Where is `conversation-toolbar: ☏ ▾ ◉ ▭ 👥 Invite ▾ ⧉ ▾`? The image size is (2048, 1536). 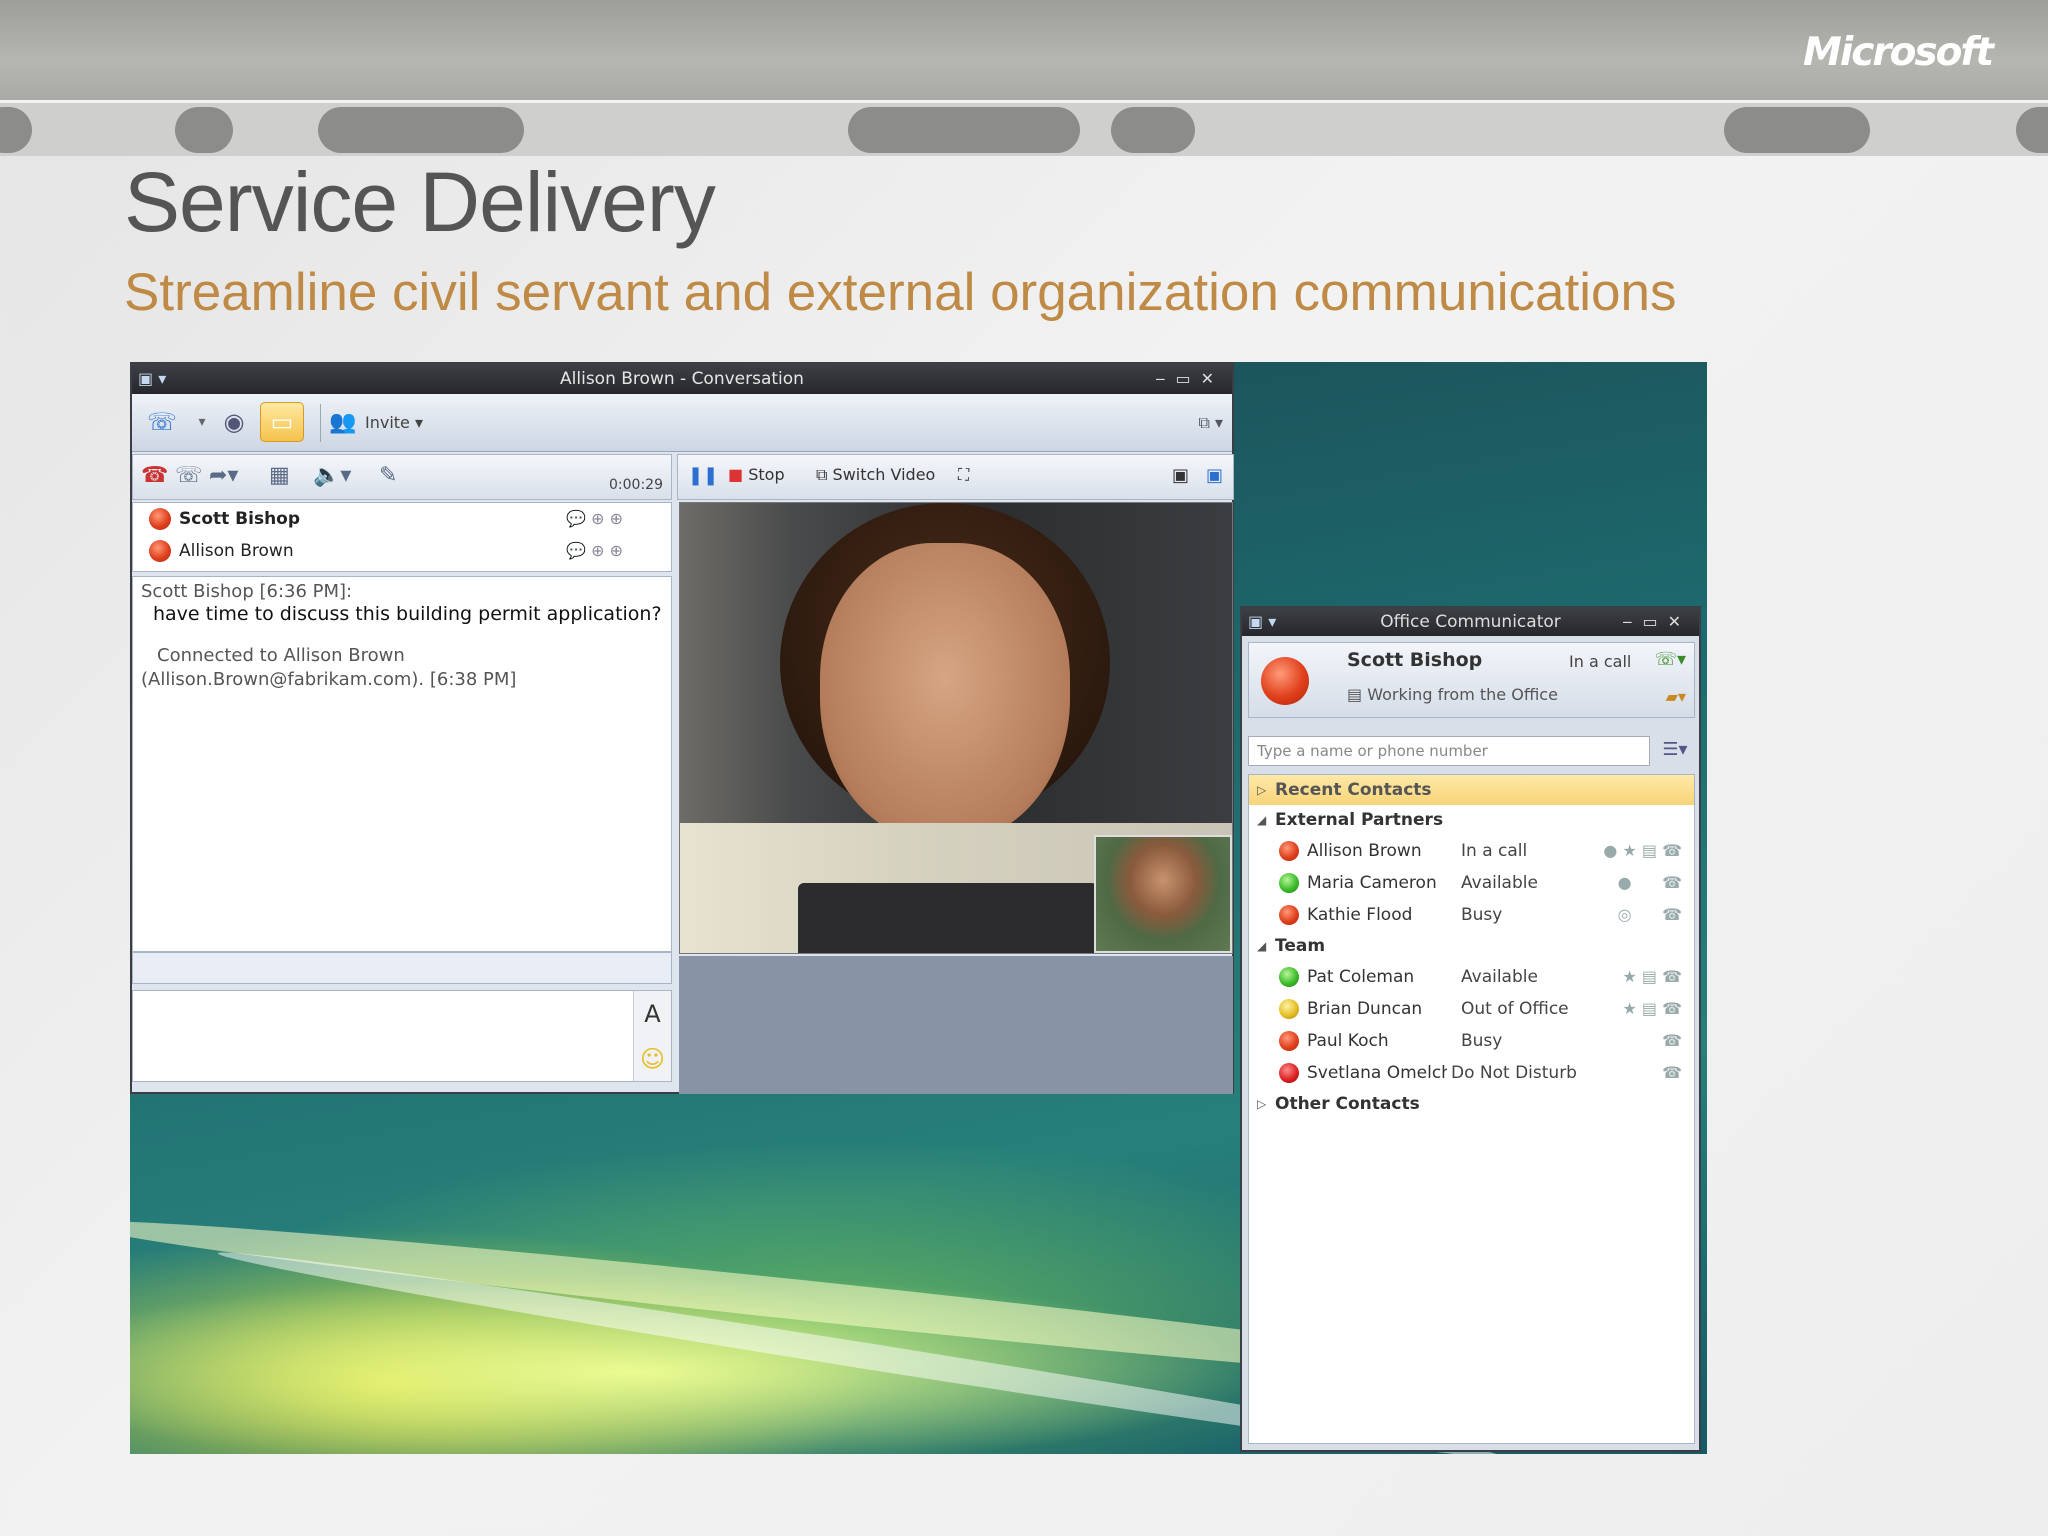 conversation-toolbar: ☏ ▾ ◉ ▭ 👥 Invite ▾ ⧉ ▾ is located at coordinates (682, 423).